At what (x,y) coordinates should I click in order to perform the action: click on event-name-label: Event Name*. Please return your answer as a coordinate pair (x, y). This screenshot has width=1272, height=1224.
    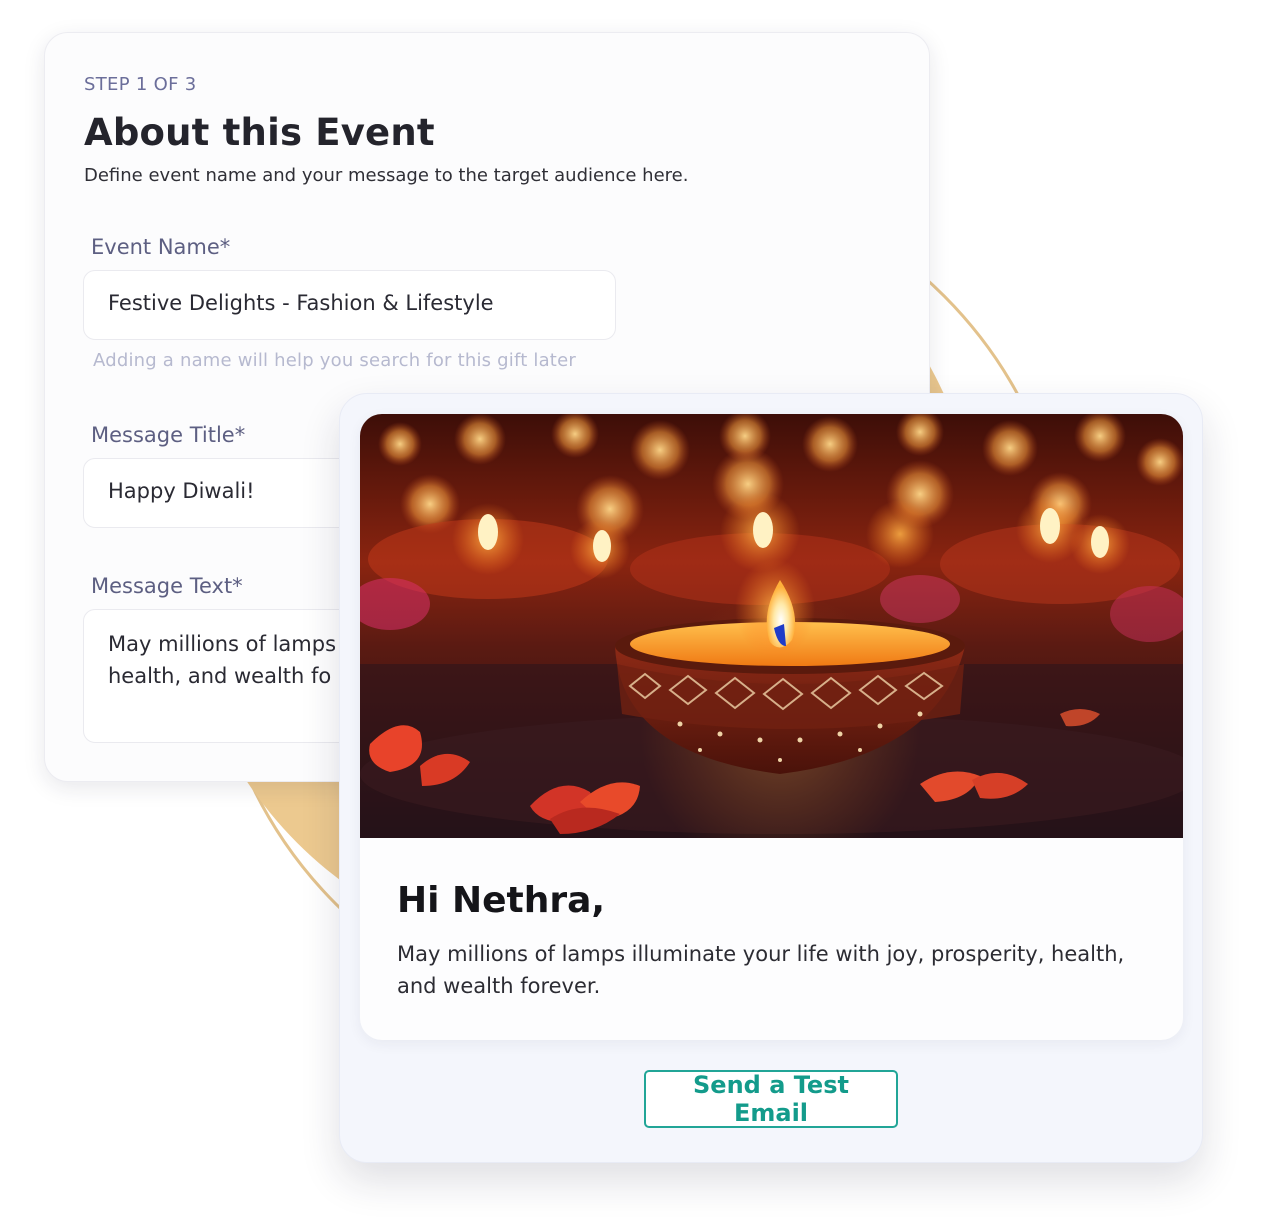
    Looking at the image, I should click on (161, 247).